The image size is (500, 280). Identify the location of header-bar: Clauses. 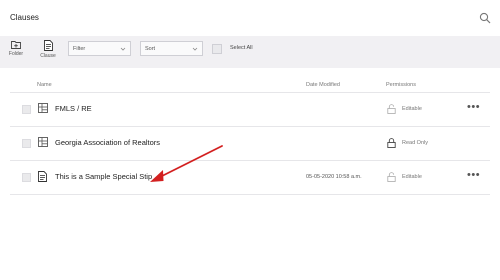
(250, 18).